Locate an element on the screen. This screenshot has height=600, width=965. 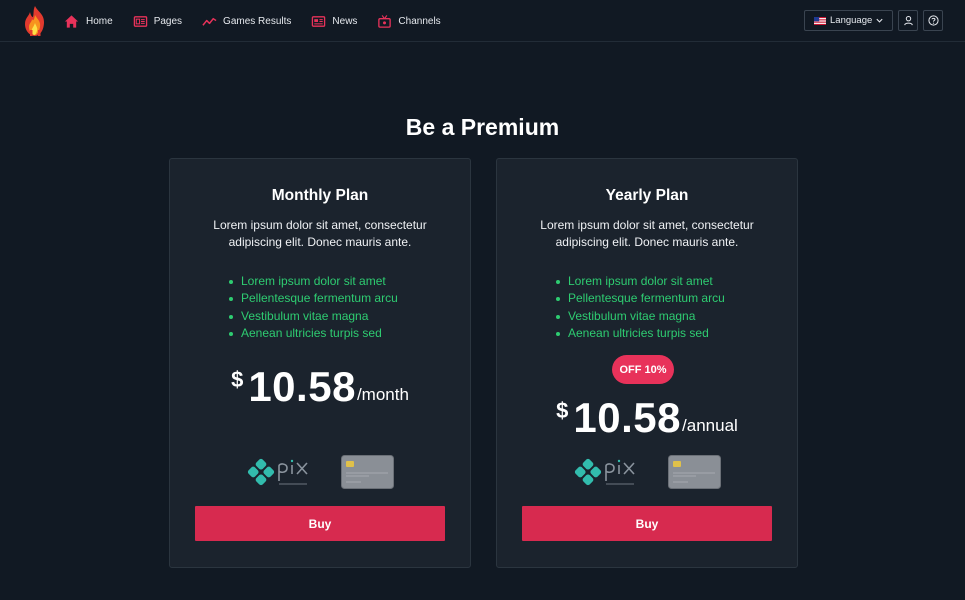
plan-title: Monthly Plan is located at coordinates (320, 195).